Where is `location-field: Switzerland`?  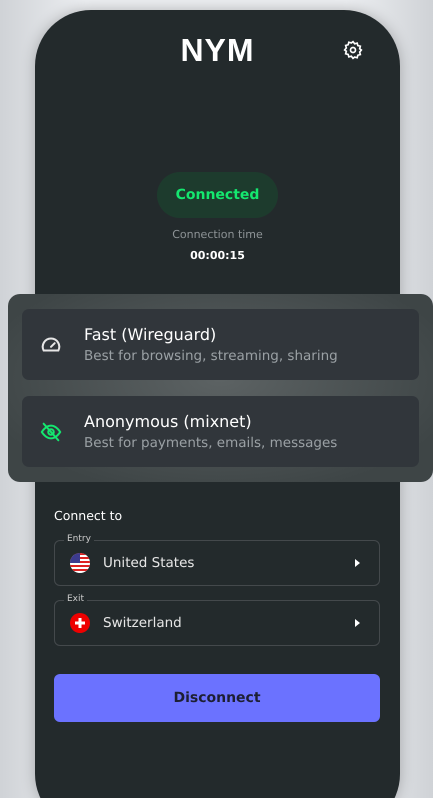 location-field: Switzerland is located at coordinates (217, 623).